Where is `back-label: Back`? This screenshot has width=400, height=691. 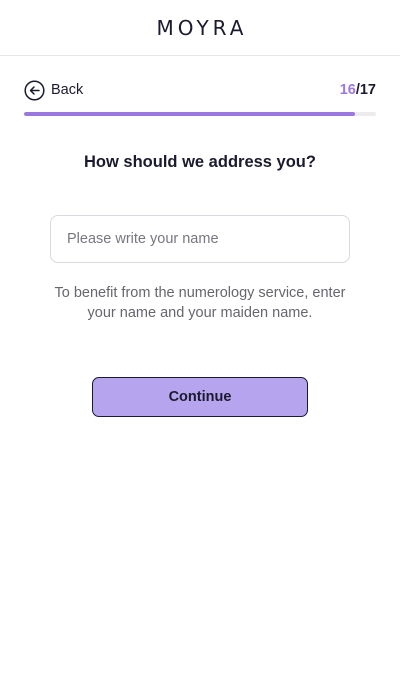 back-label: Back is located at coordinates (67, 90).